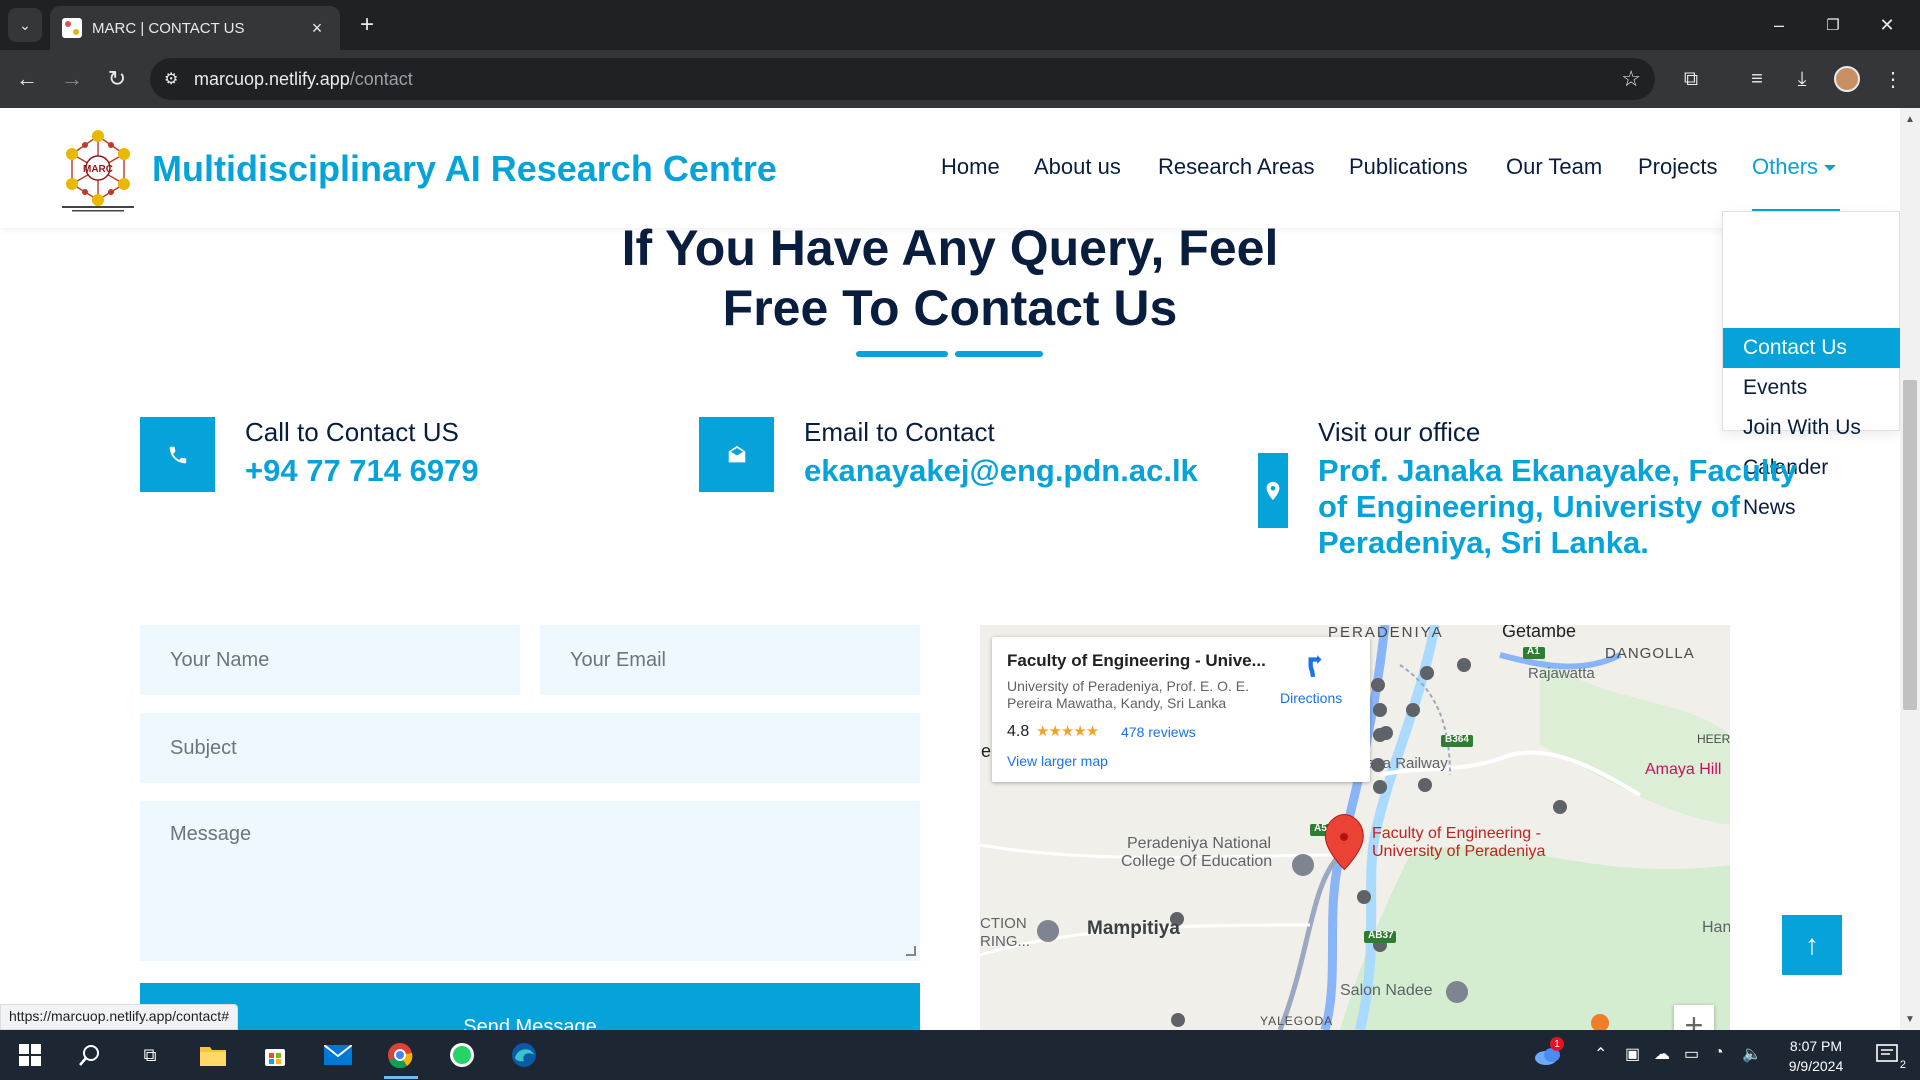 The width and height of the screenshot is (1920, 1080). What do you see at coordinates (524, 1055) in the screenshot?
I see `edge-icon` at bounding box center [524, 1055].